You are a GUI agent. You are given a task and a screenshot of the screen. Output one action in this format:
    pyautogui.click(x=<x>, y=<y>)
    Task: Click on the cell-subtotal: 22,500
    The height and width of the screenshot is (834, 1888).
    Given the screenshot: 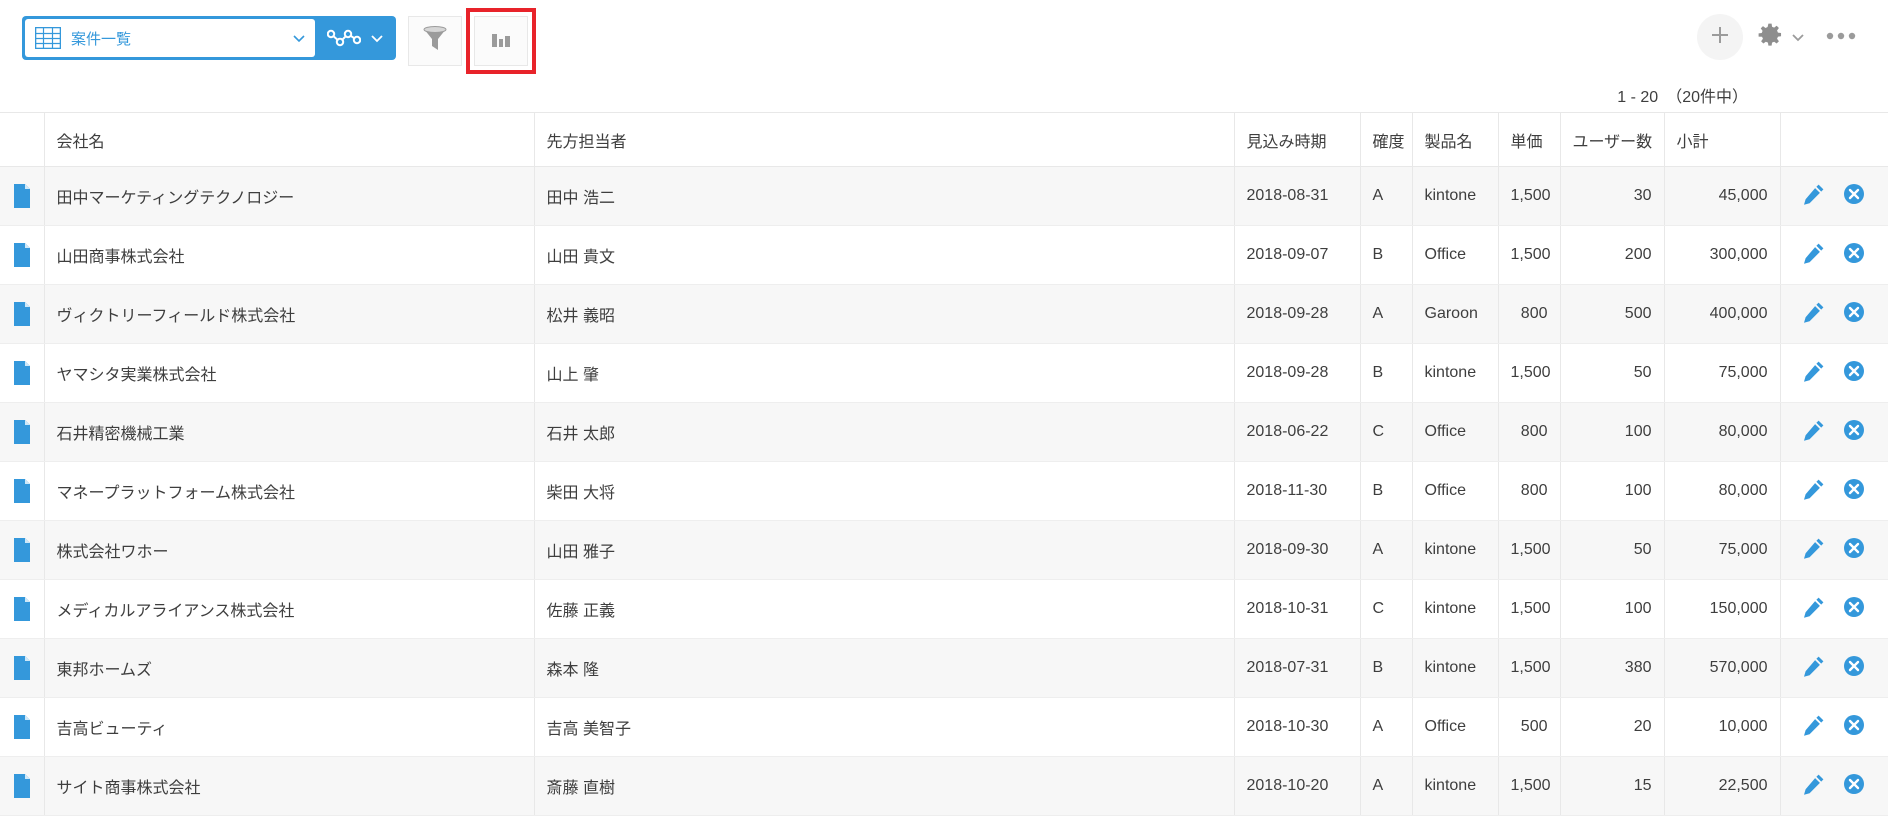 What is the action you would take?
    pyautogui.click(x=1722, y=786)
    